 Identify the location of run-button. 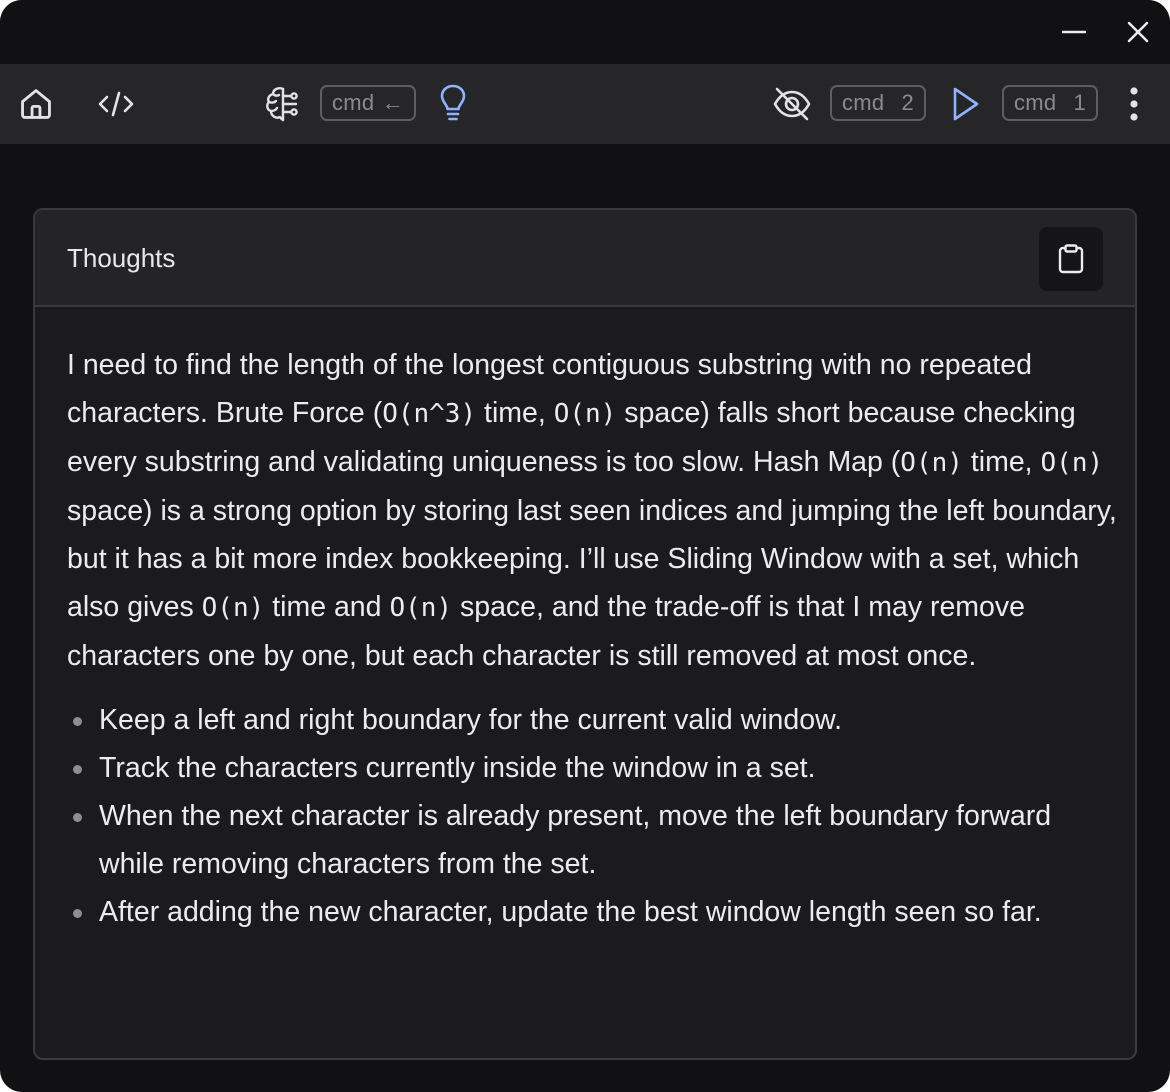
(965, 104).